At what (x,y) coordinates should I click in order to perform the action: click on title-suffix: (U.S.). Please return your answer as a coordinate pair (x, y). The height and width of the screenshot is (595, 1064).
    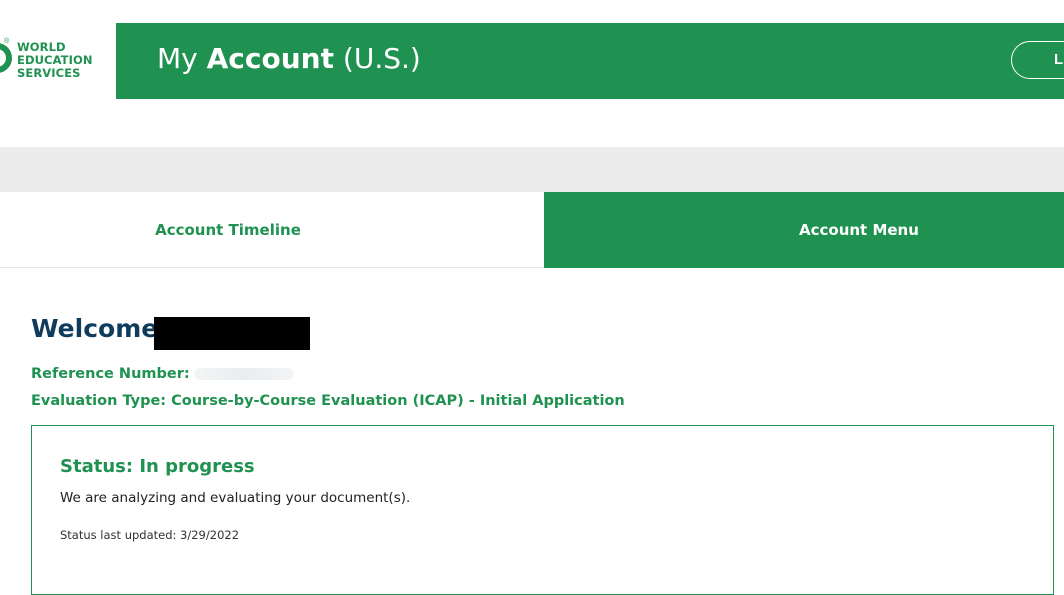
    Looking at the image, I should click on (381, 58).